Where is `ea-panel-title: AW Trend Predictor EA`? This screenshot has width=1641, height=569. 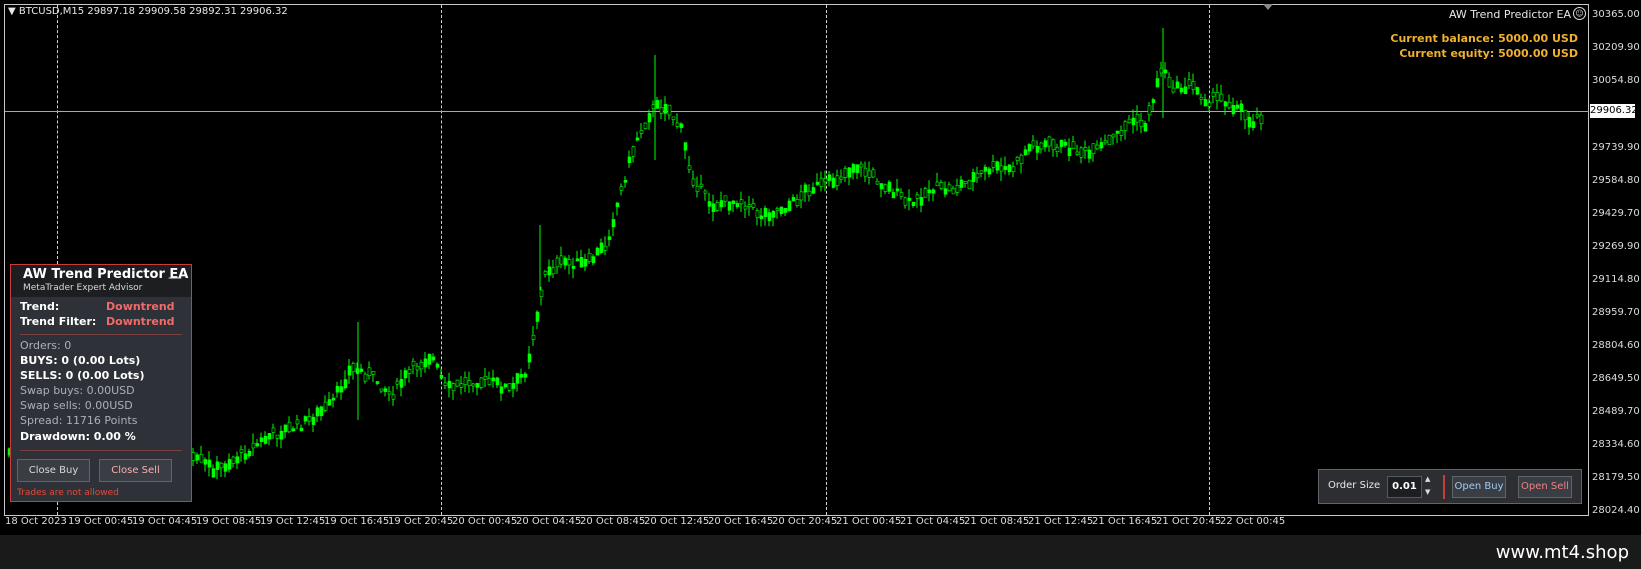
ea-panel-title: AW Trend Predictor EA is located at coordinates (106, 274).